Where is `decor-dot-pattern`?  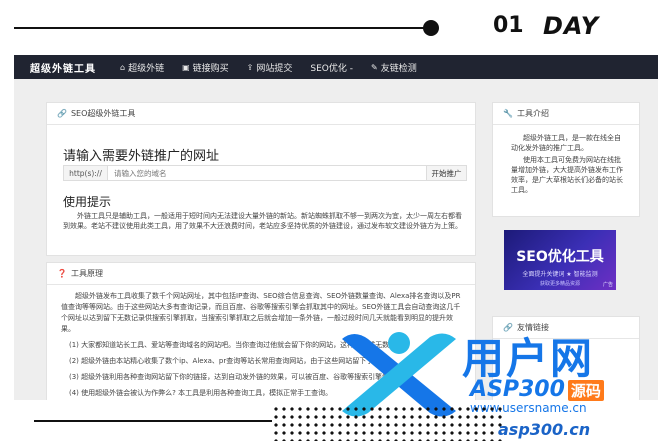 decor-dot-pattern is located at coordinates (387, 423).